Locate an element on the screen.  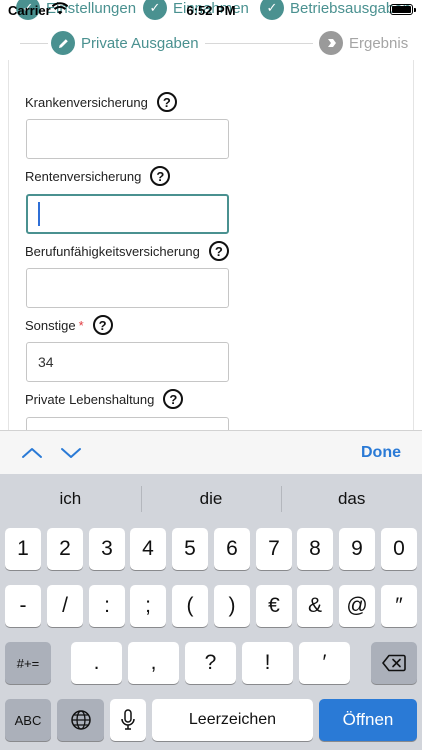
key-1: 1 is located at coordinates (23, 549).